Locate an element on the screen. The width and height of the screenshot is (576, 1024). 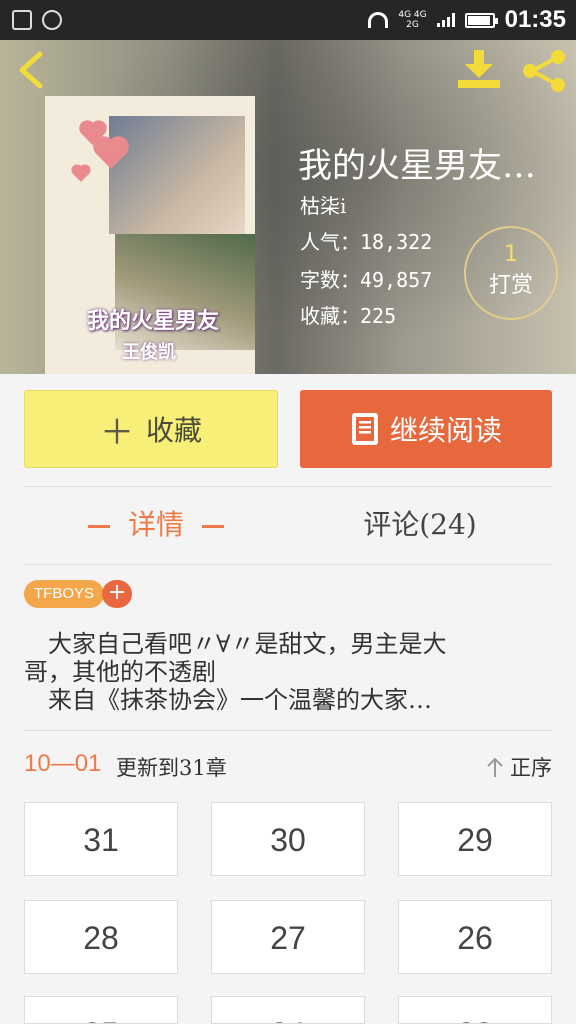
tab-comments: 评论(24) is located at coordinates (420, 525).